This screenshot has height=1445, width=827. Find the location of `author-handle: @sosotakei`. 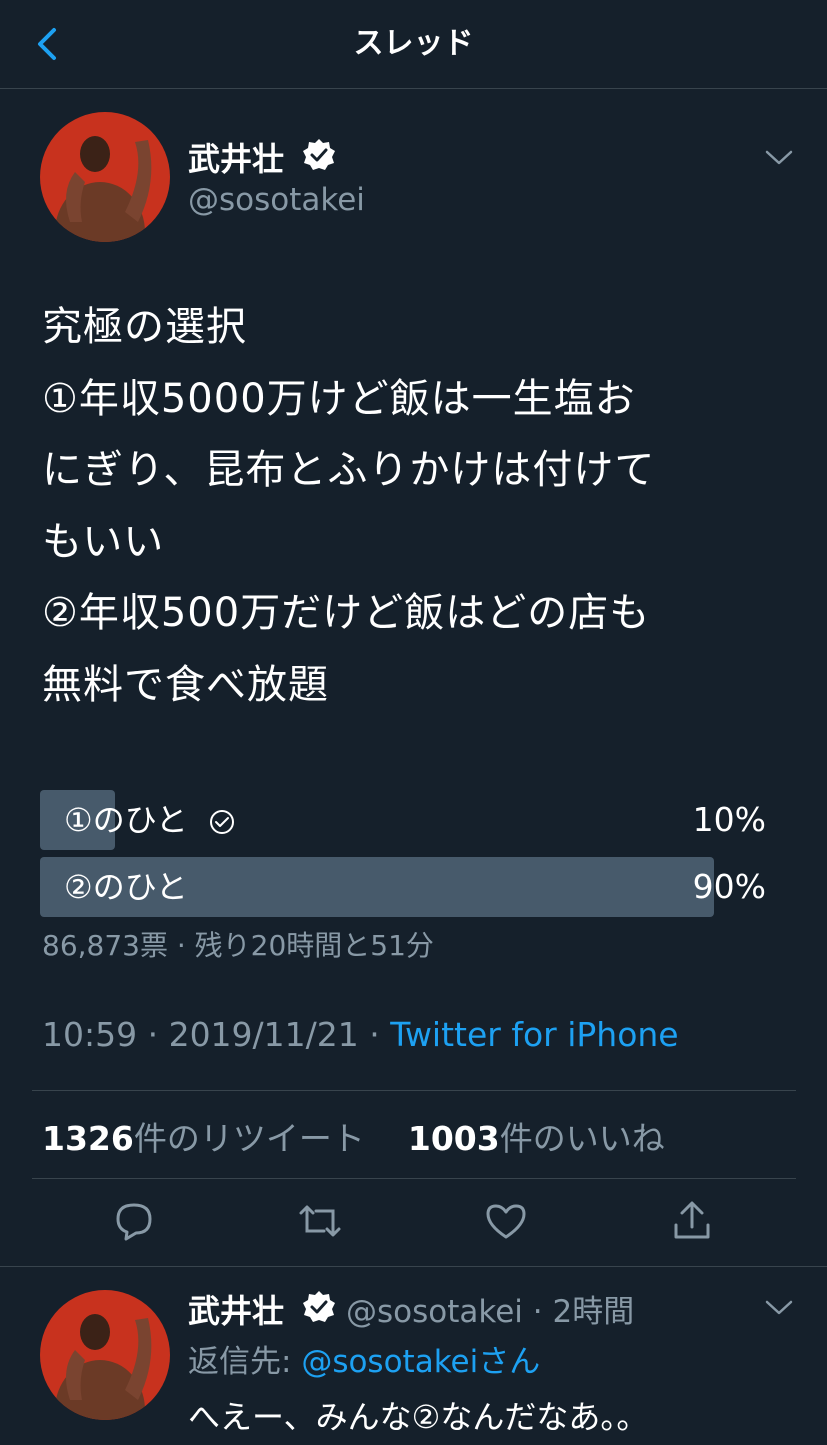

author-handle: @sosotakei is located at coordinates (276, 200).